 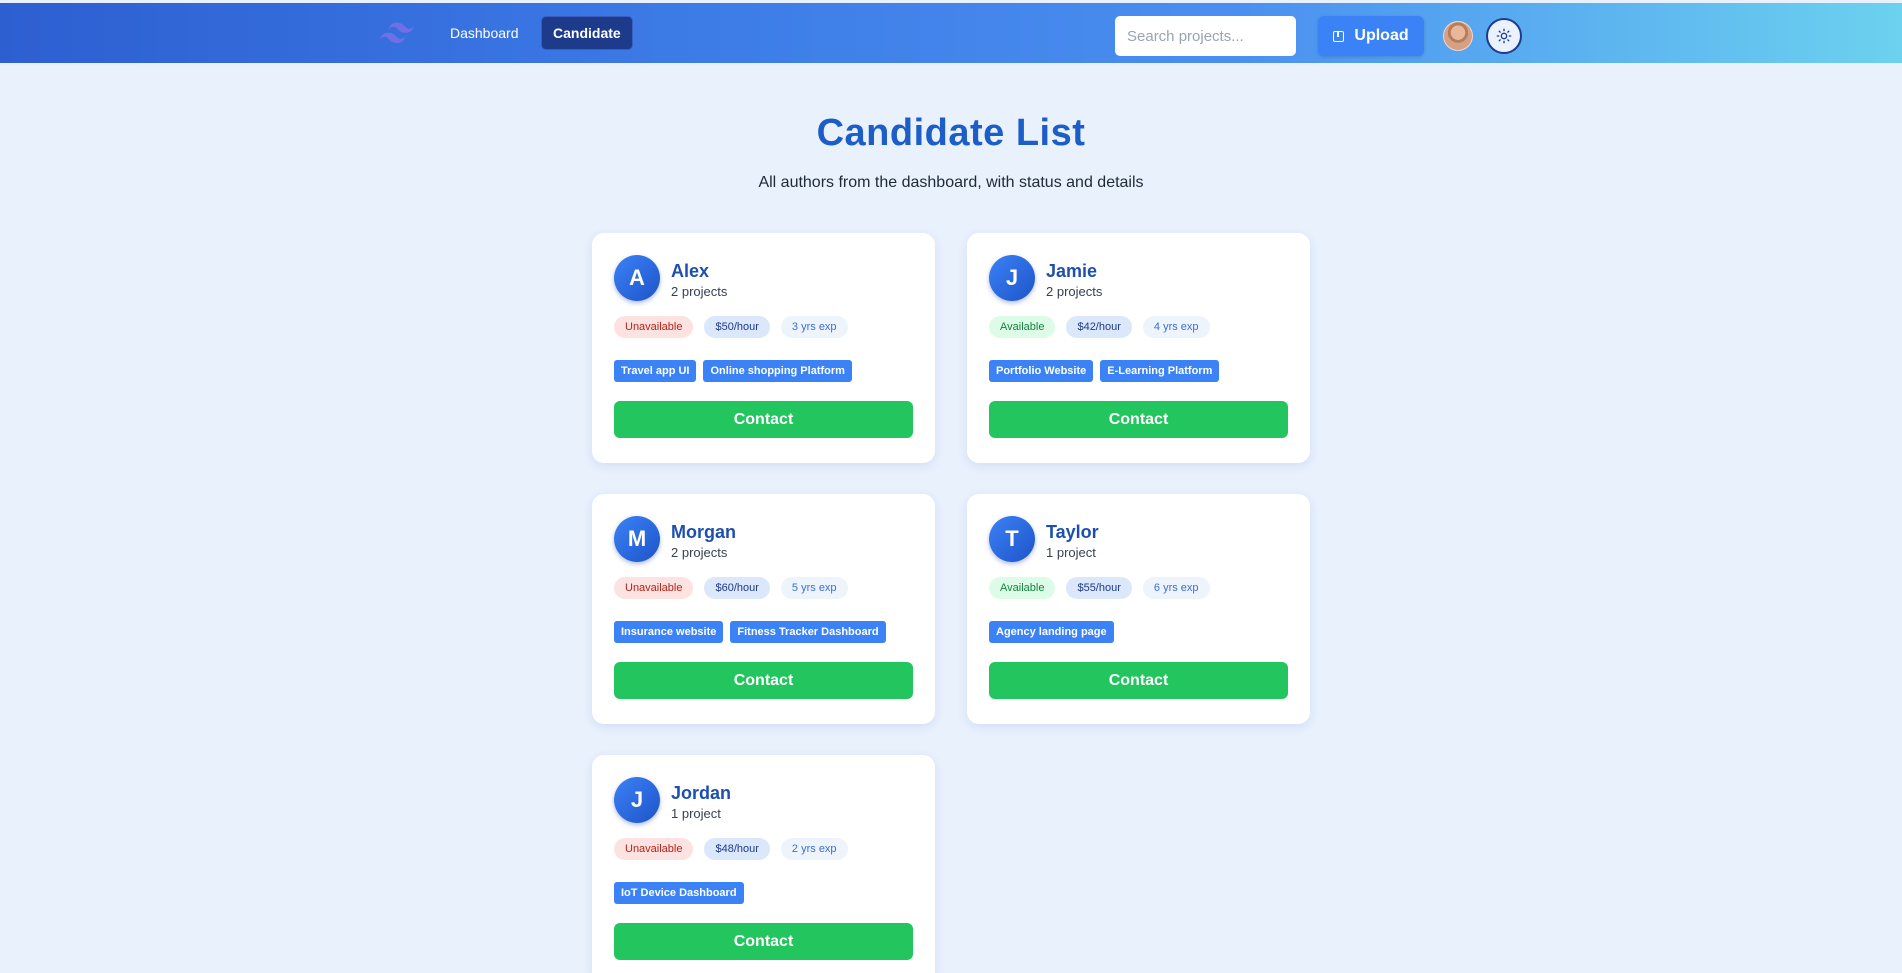 I want to click on project-tag: Fitness Tracker Dashboard, so click(x=808, y=632).